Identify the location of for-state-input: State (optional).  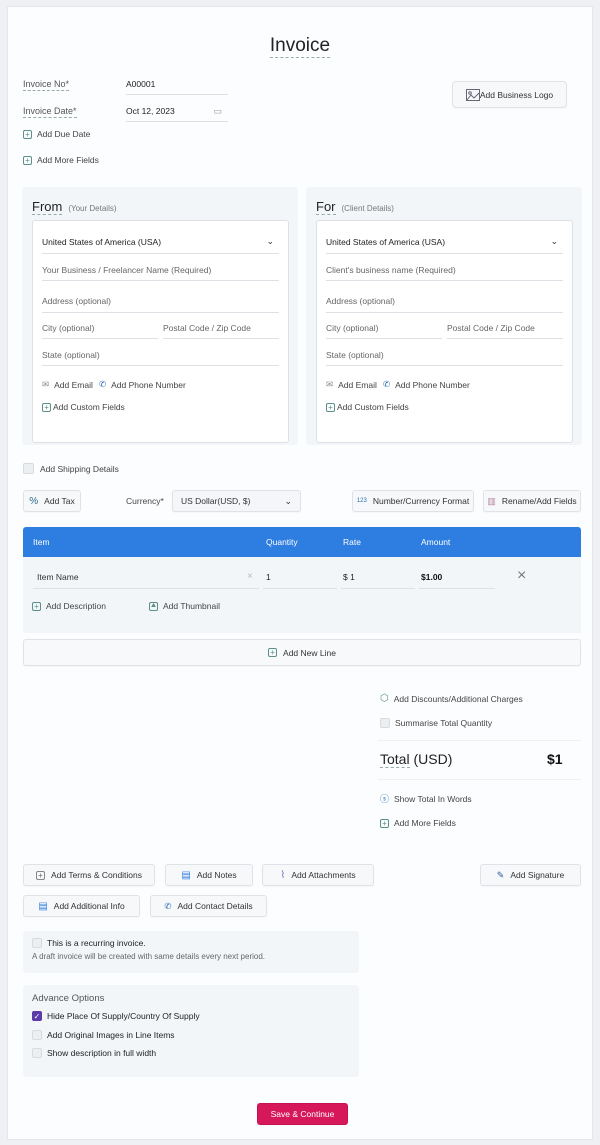
(355, 355).